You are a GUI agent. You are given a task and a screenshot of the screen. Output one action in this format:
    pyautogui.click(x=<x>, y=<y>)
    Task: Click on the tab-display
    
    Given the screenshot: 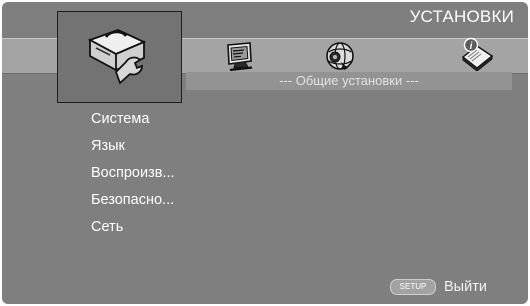 What is the action you would take?
    pyautogui.click(x=240, y=56)
    